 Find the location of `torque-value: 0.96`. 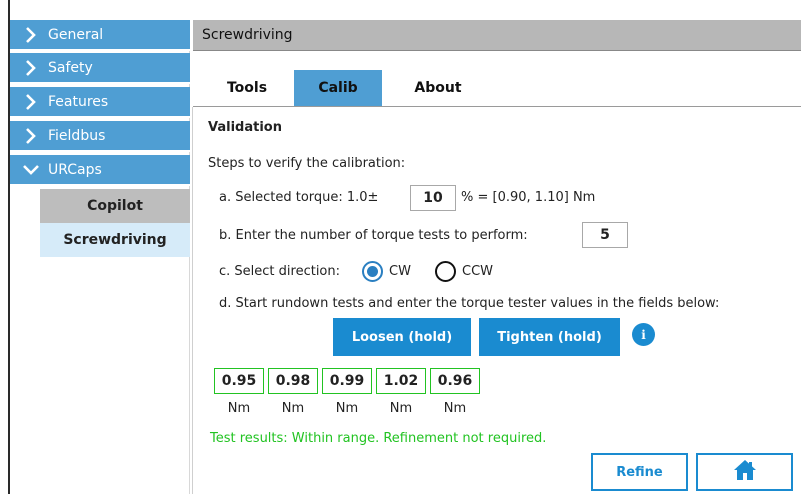

torque-value: 0.96 is located at coordinates (455, 381).